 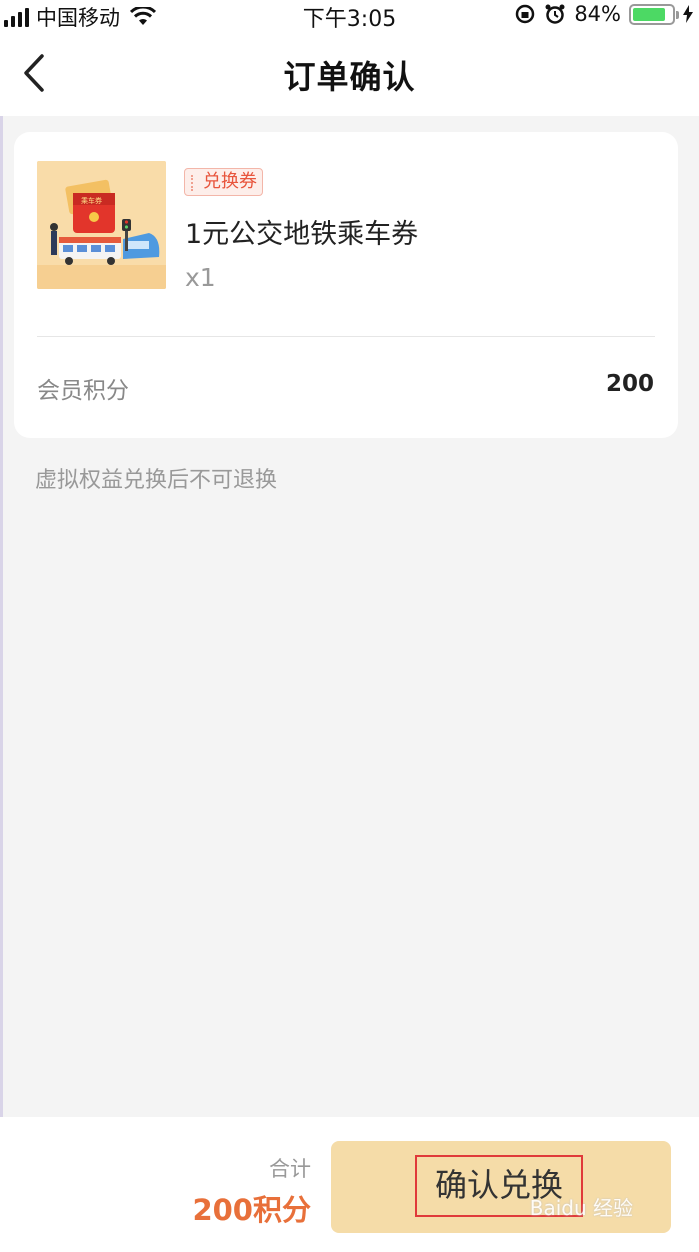 What do you see at coordinates (200, 277) in the screenshot?
I see `product-quantity: x1` at bounding box center [200, 277].